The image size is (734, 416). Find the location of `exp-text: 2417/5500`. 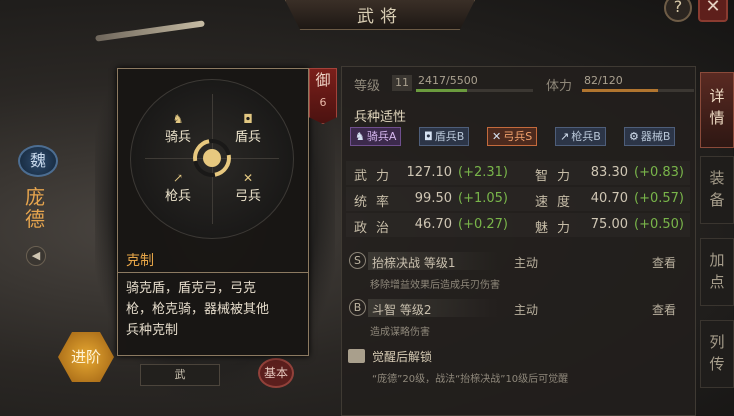

exp-text: 2417/5500 is located at coordinates (448, 80).